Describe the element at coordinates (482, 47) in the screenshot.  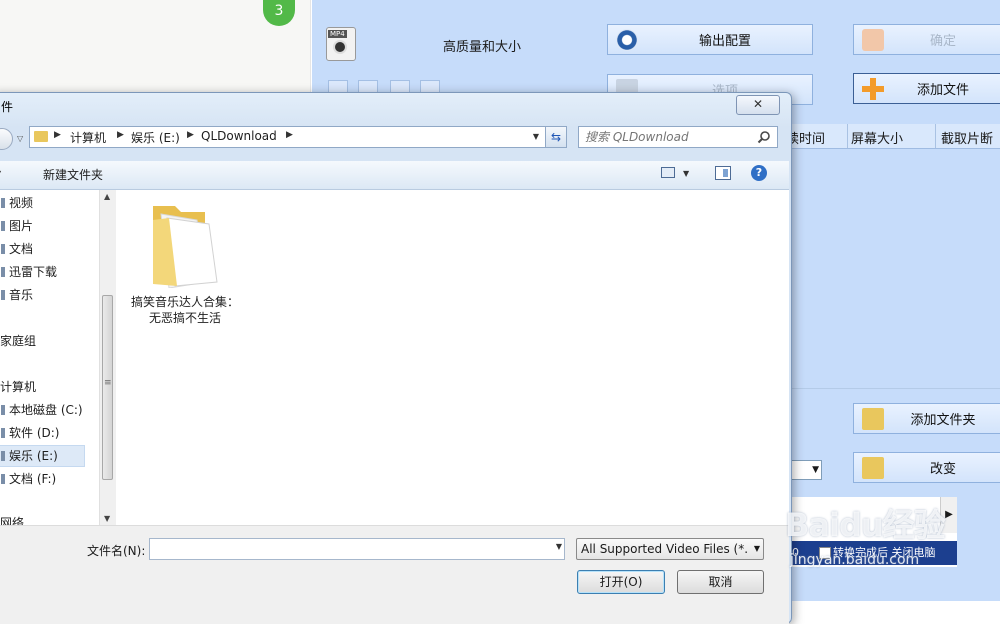
I see `quality-label: 高质量和大小` at that location.